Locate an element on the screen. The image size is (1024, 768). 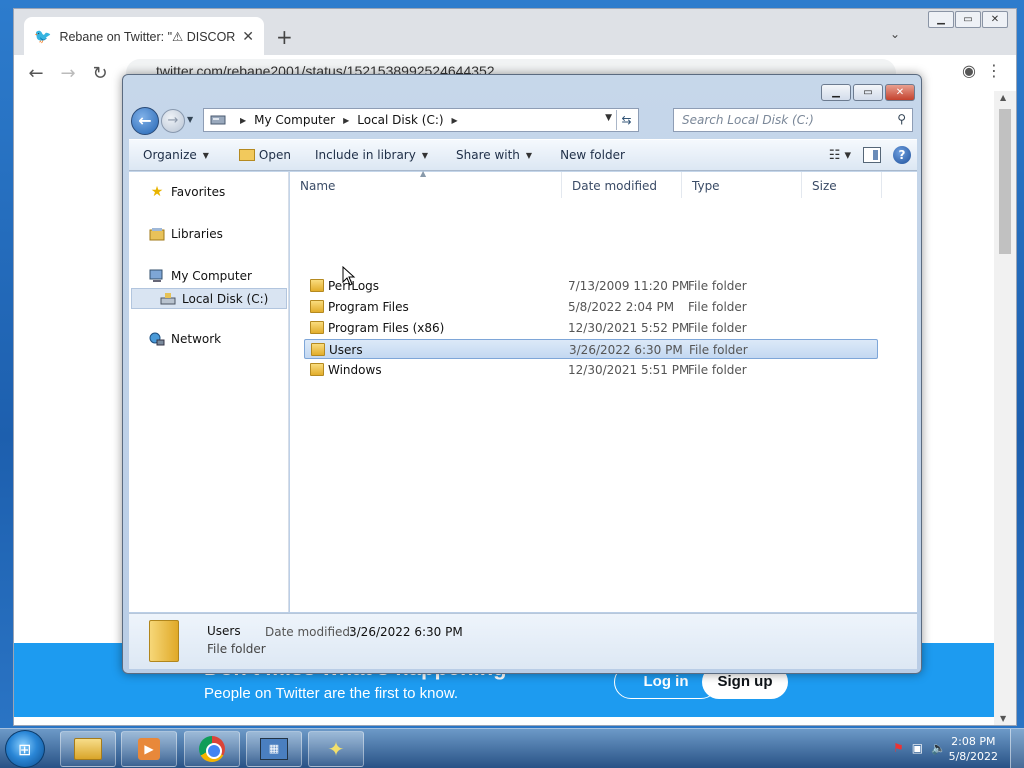
command-bar-right: ☷ ▾ ? is located at coordinates (870, 155).